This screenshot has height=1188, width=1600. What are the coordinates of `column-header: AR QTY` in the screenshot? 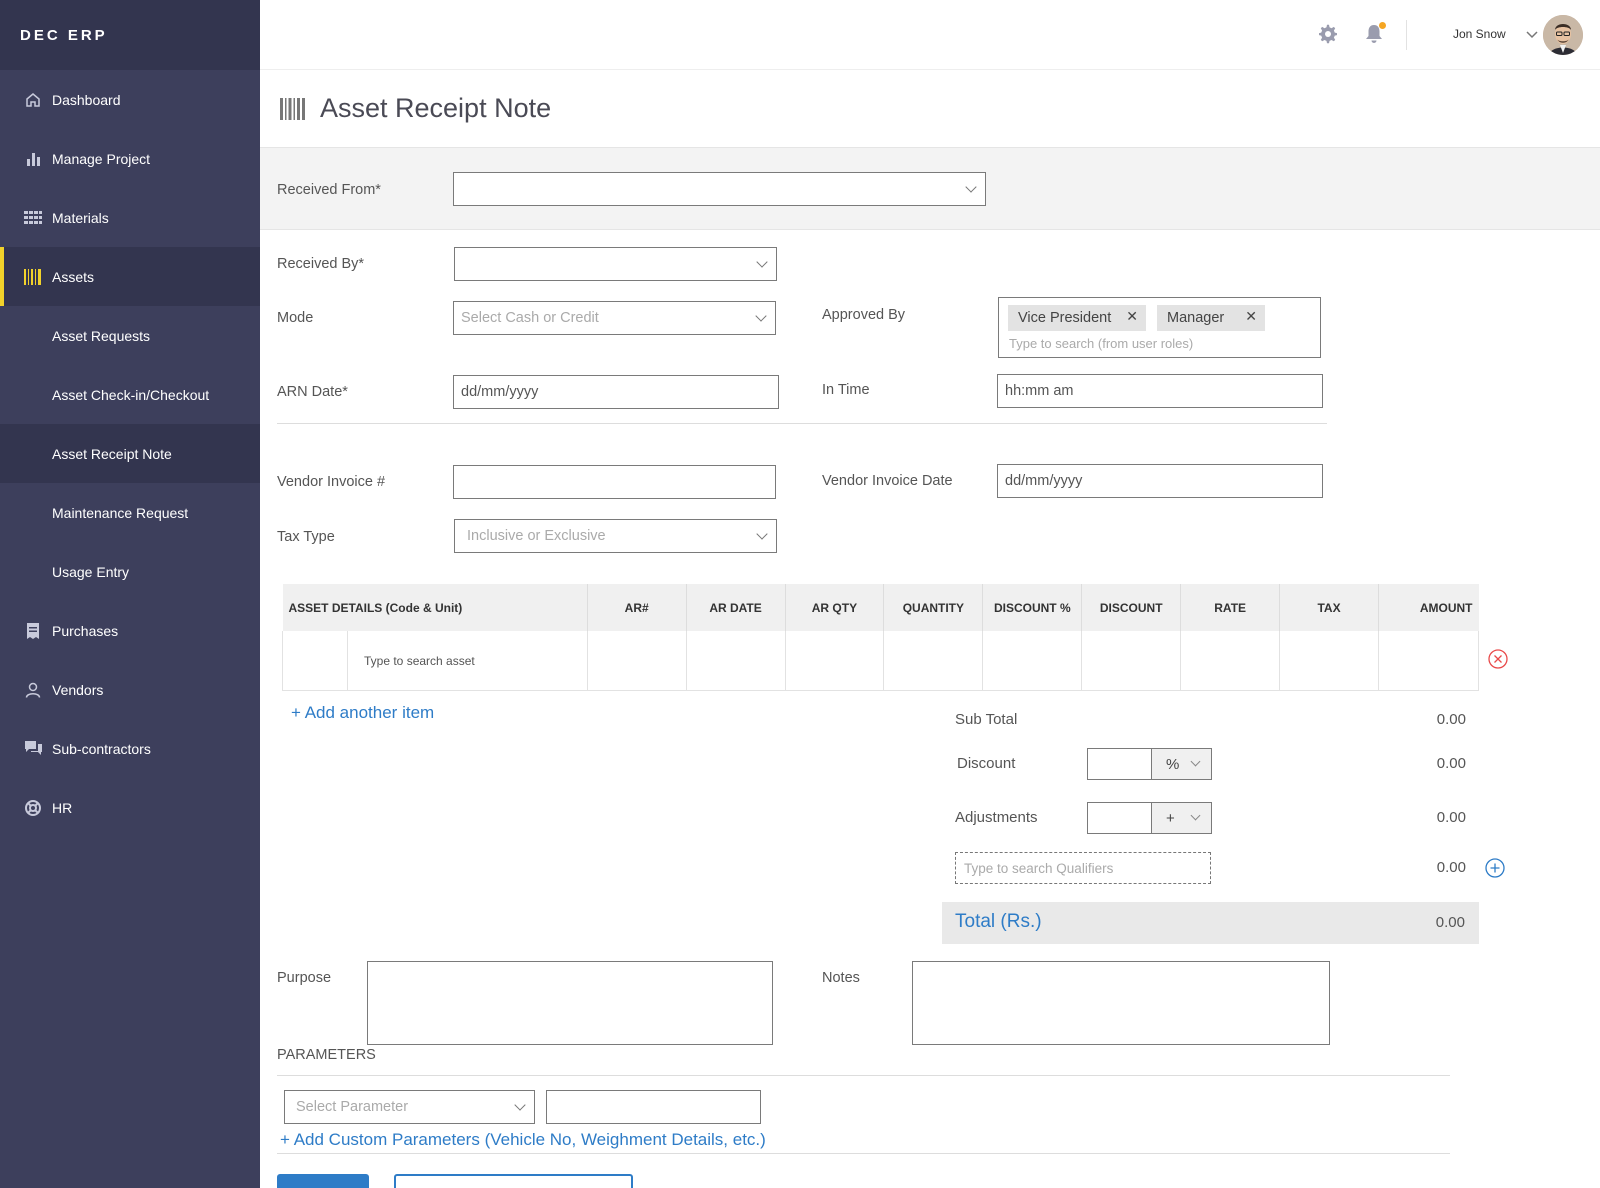 It's located at (835, 607).